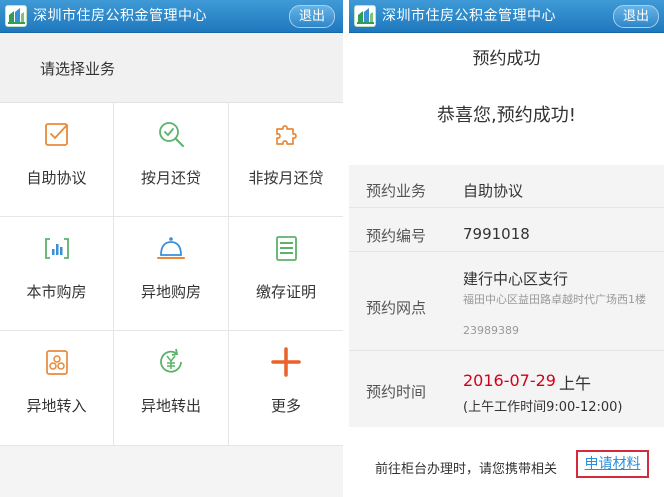 Image resolution: width=664 pixels, height=497 pixels. I want to click on detail-key: 预约业务, so click(396, 191).